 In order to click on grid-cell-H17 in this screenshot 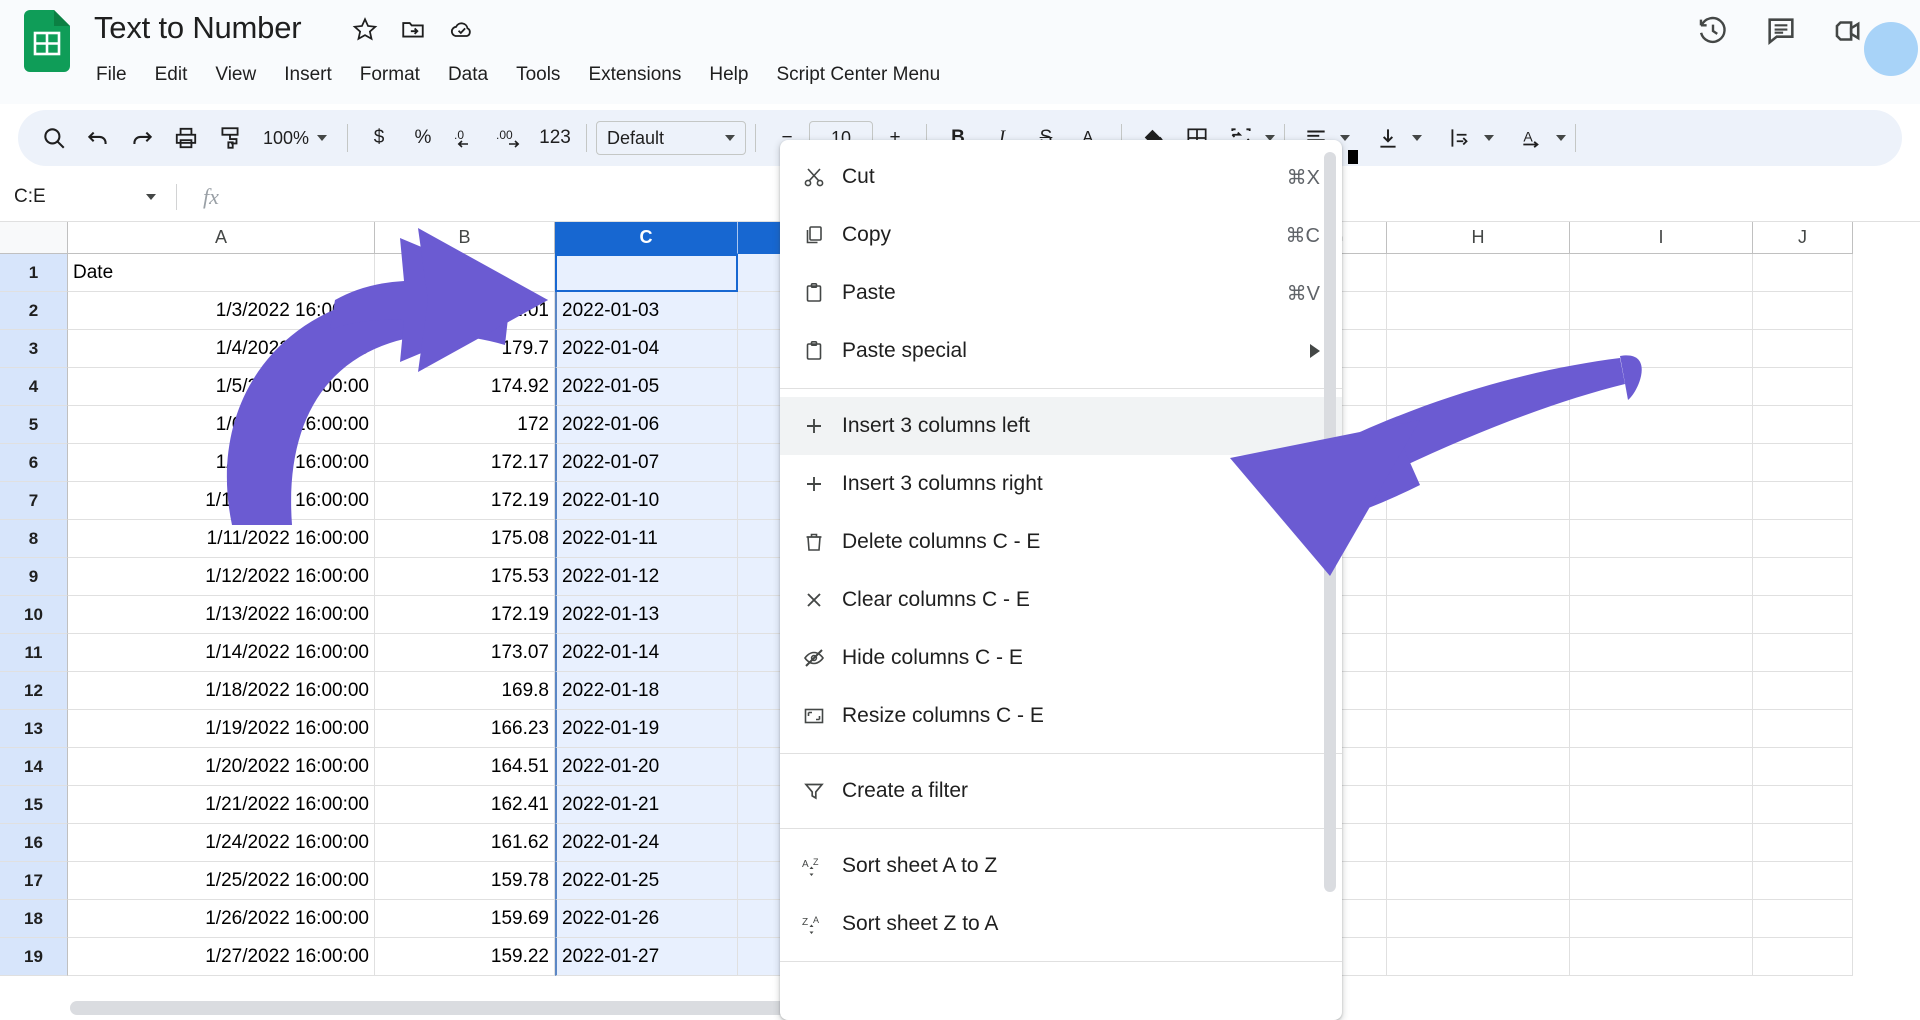, I will do `click(1478, 881)`.